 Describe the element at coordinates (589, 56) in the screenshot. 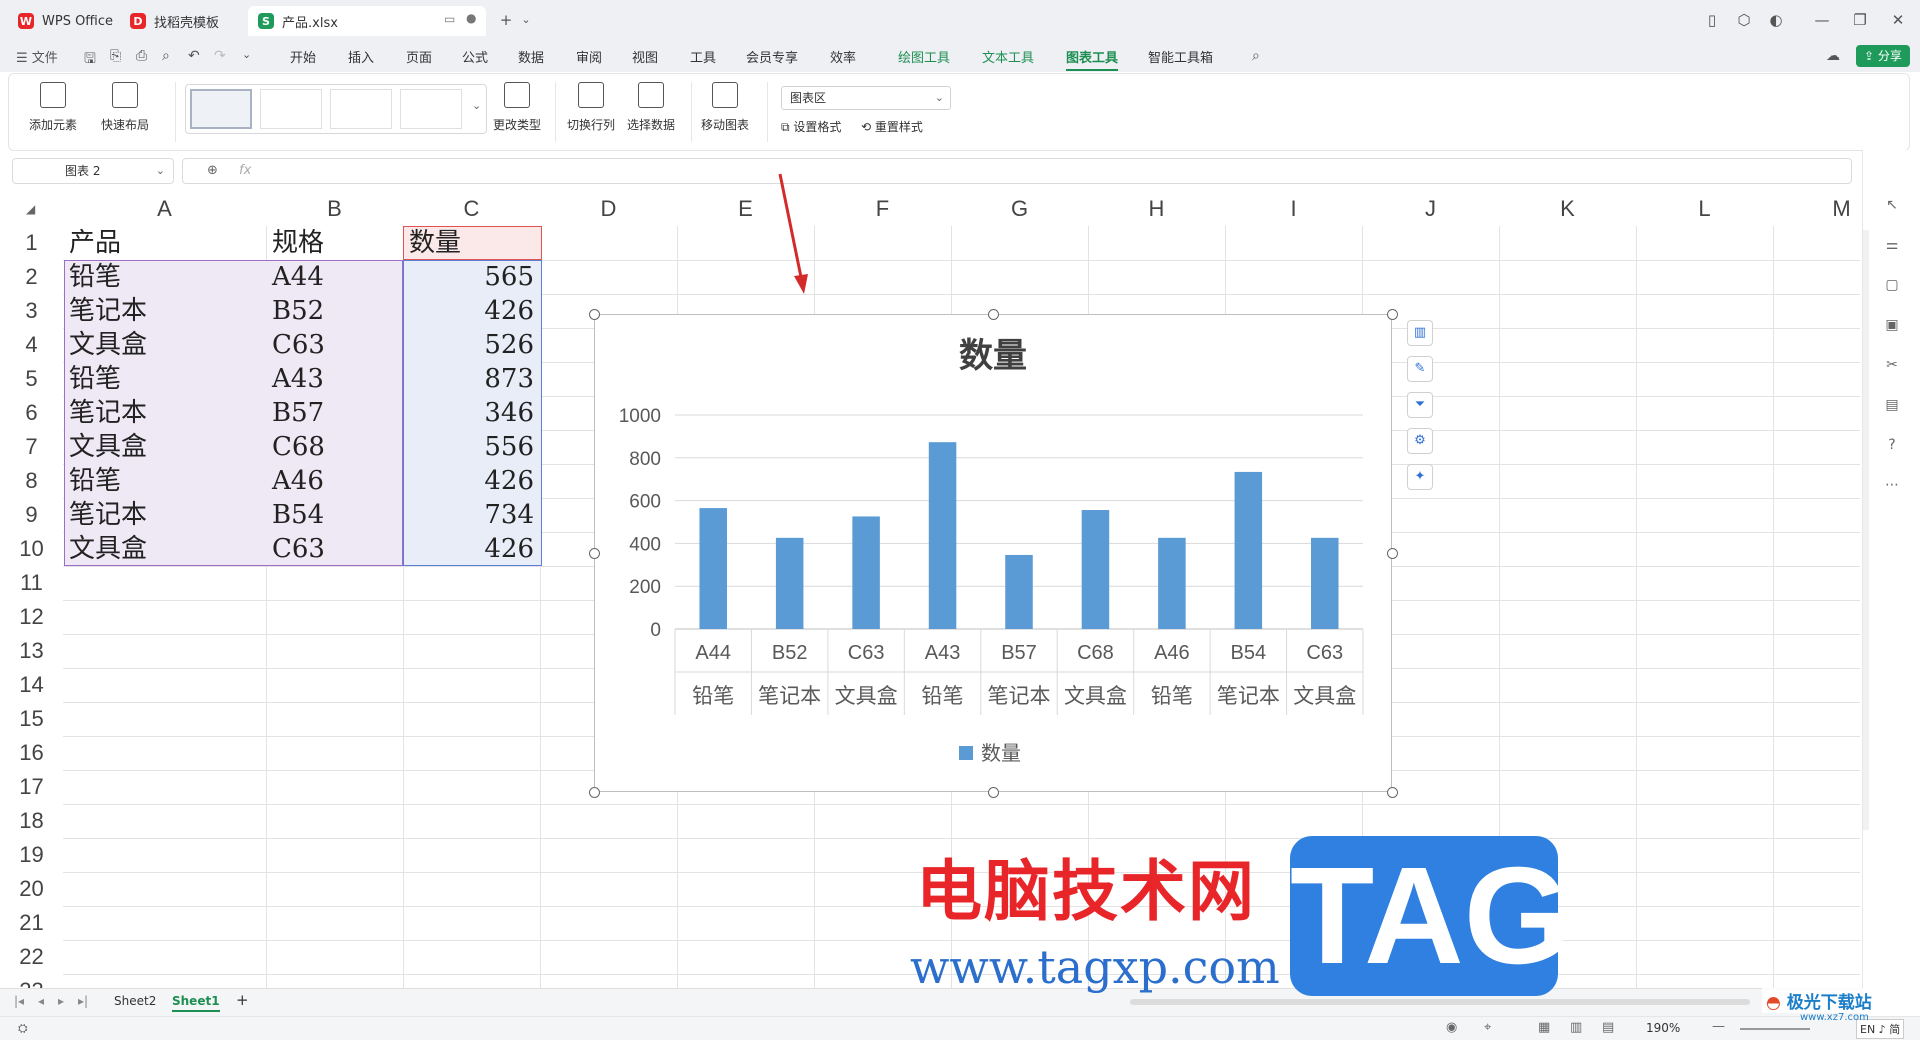

I see `menu-review: 审阅` at that location.